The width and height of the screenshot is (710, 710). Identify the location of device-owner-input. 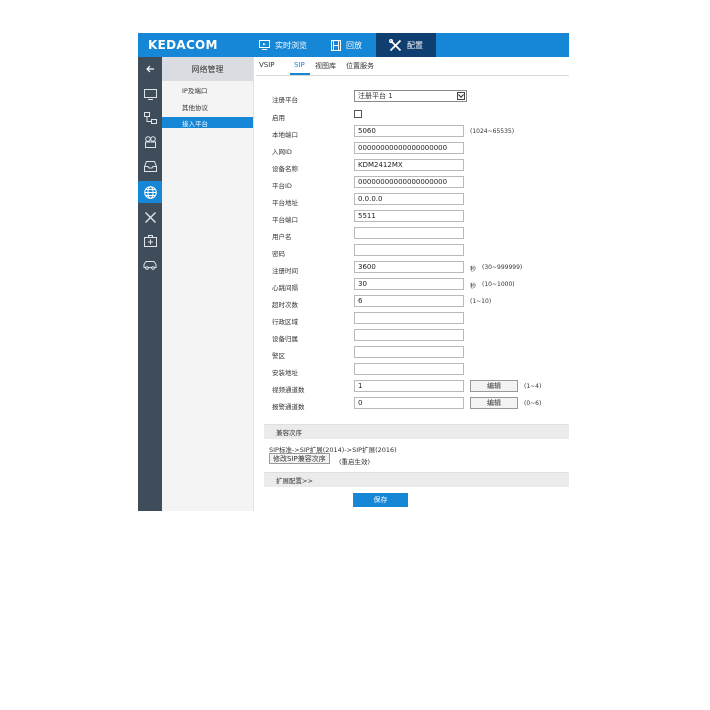
(409, 335).